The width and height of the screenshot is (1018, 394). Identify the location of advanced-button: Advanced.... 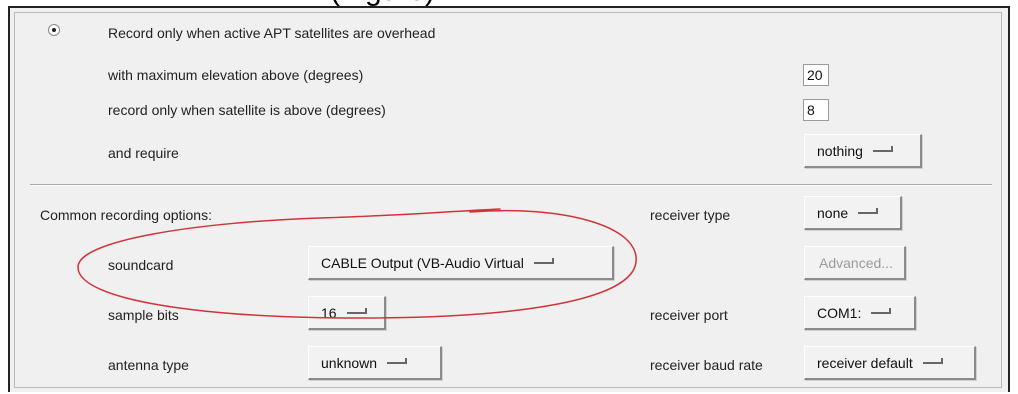
(855, 263).